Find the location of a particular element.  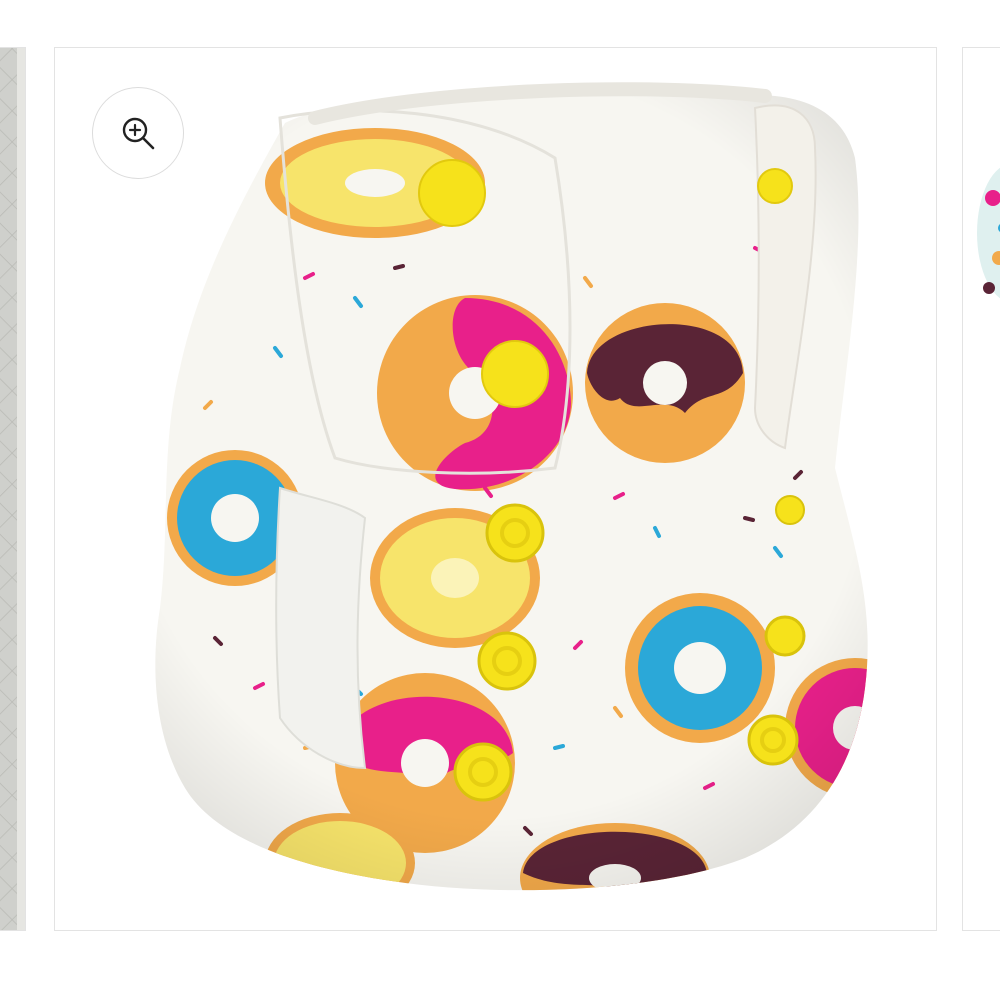

zoom-button is located at coordinates (138, 133).